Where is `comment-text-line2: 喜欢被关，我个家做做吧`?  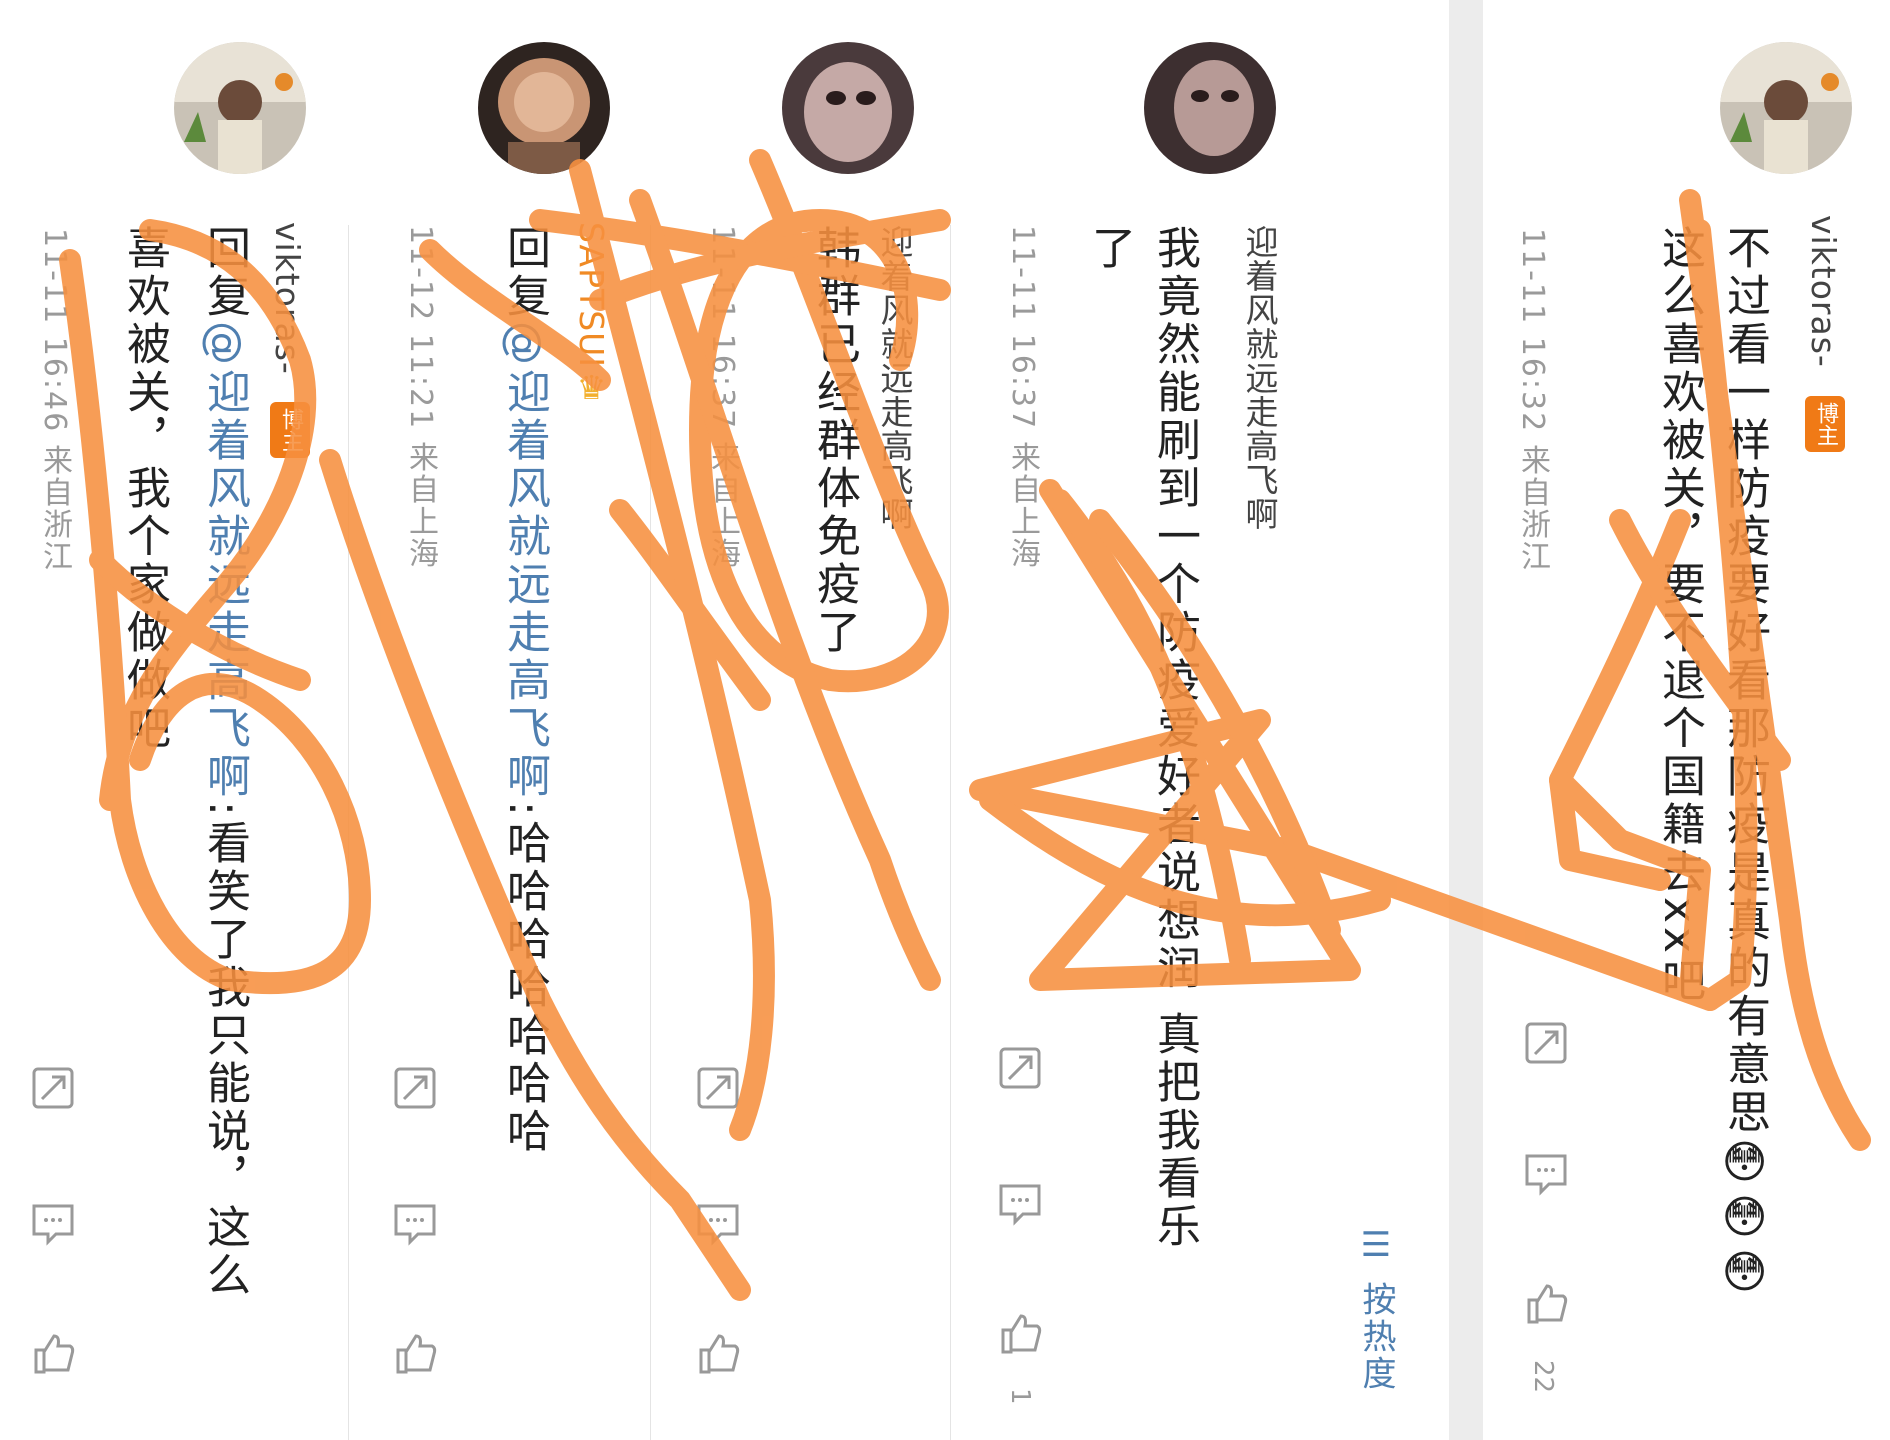
comment-text-line2: 喜欢被关，我个家做做吧 is located at coordinates (144, 489).